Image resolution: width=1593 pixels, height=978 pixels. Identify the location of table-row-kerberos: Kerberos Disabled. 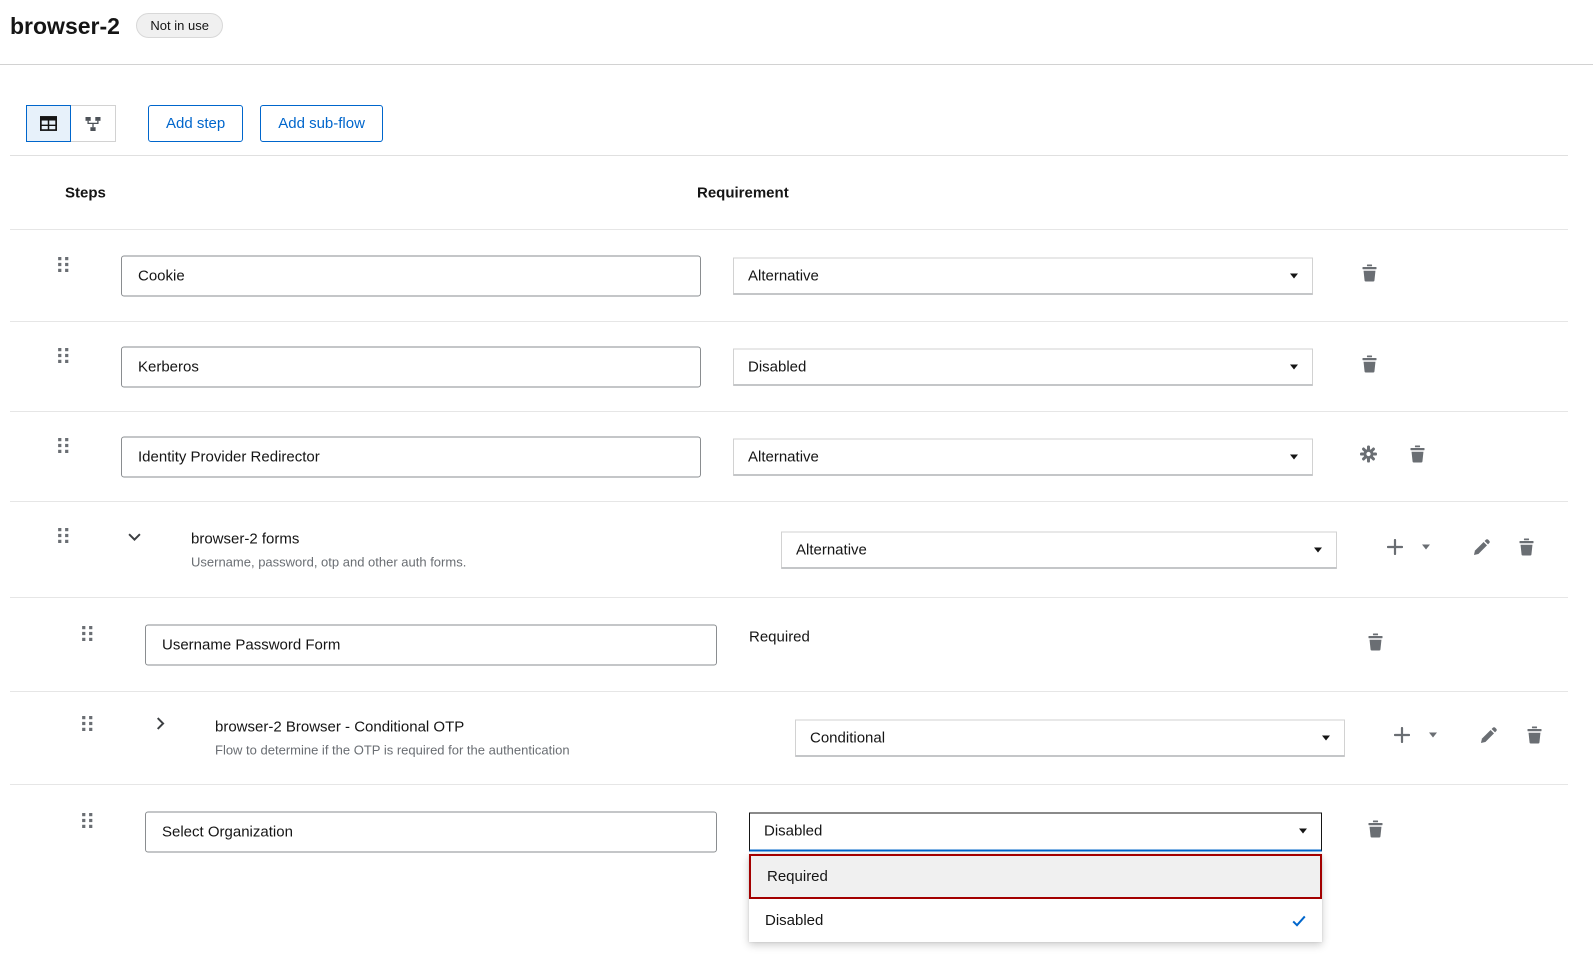
(789, 366).